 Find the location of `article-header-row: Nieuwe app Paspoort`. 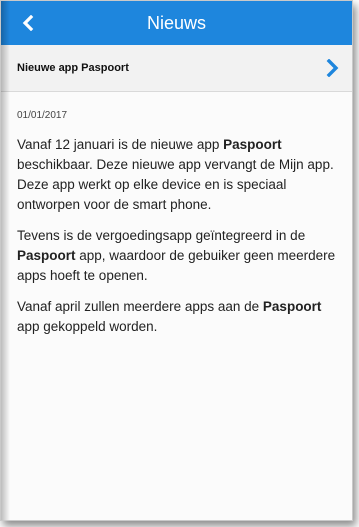

article-header-row: Nieuwe app Paspoort is located at coordinates (176, 68).